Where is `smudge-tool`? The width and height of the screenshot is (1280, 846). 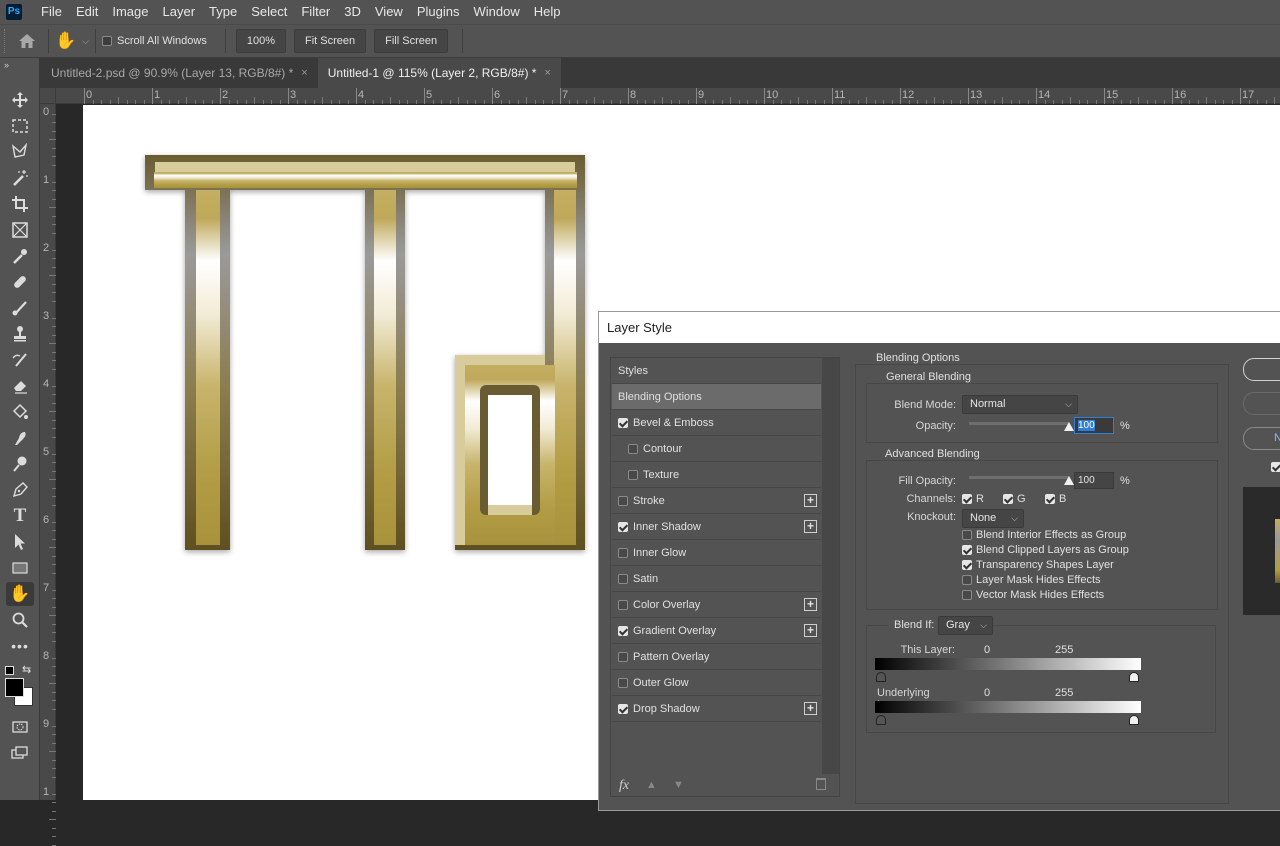 smudge-tool is located at coordinates (20, 438).